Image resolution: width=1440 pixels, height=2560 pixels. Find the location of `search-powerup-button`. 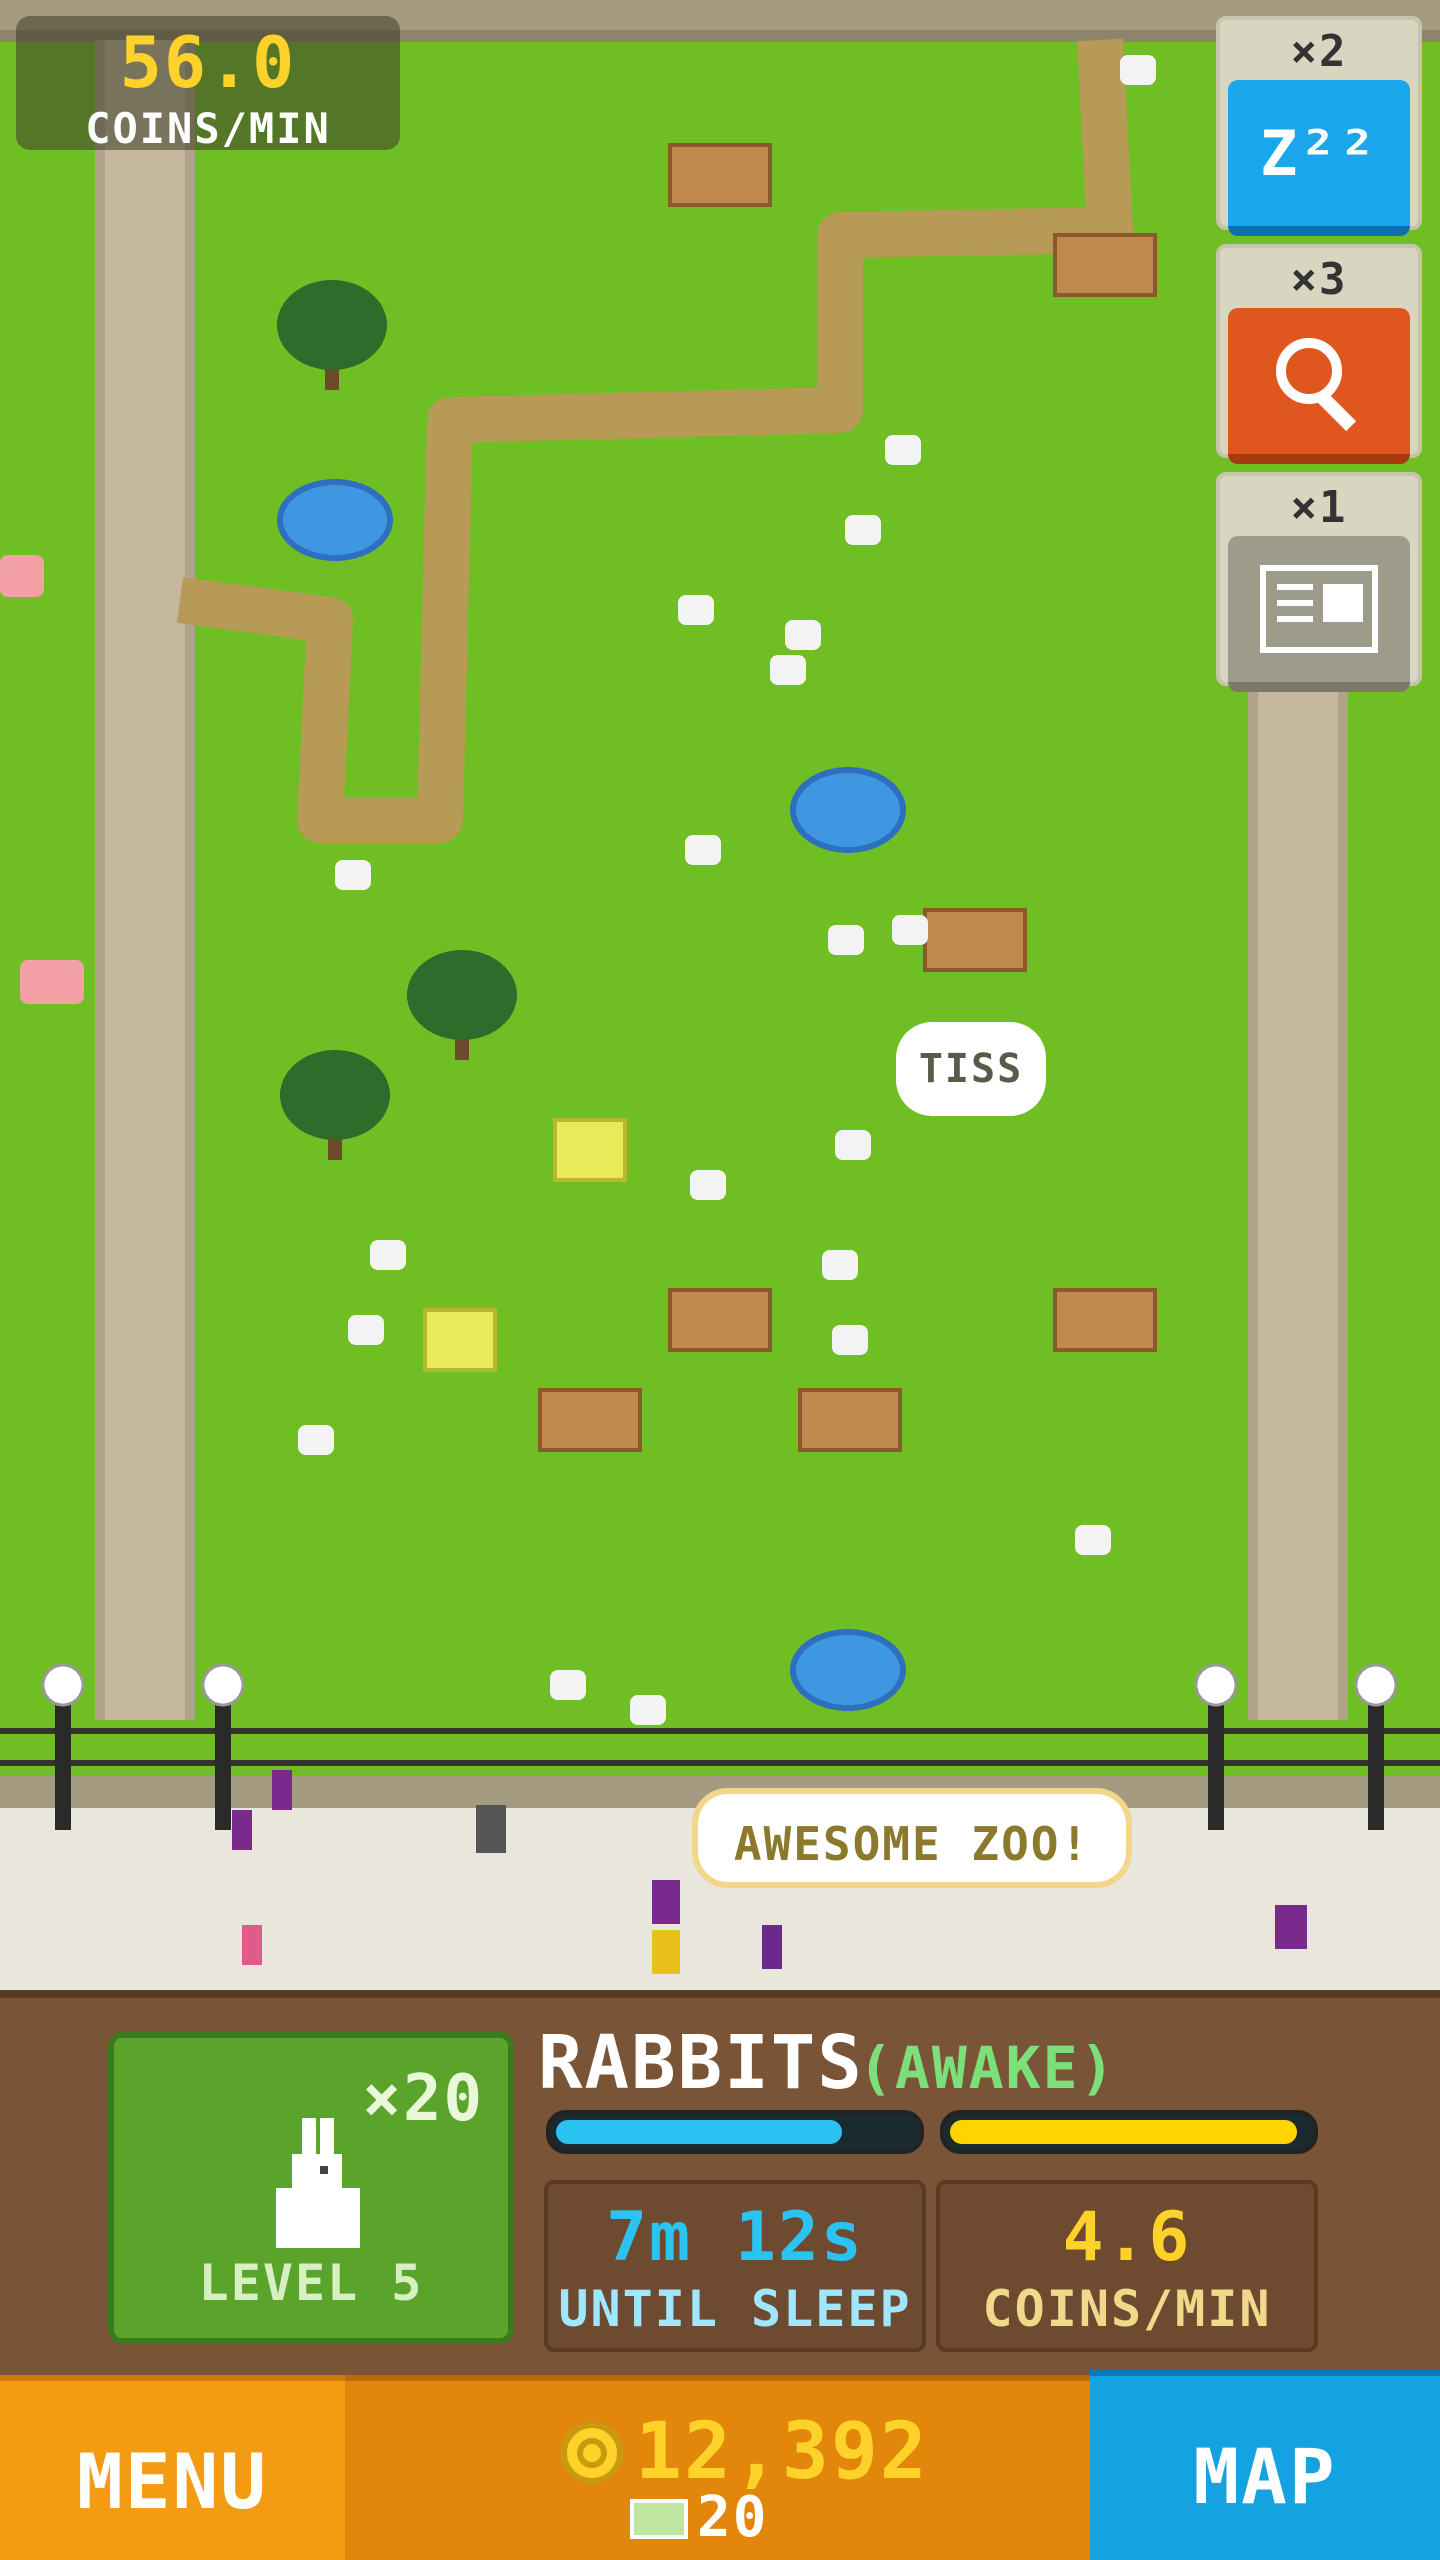

search-powerup-button is located at coordinates (1319, 386).